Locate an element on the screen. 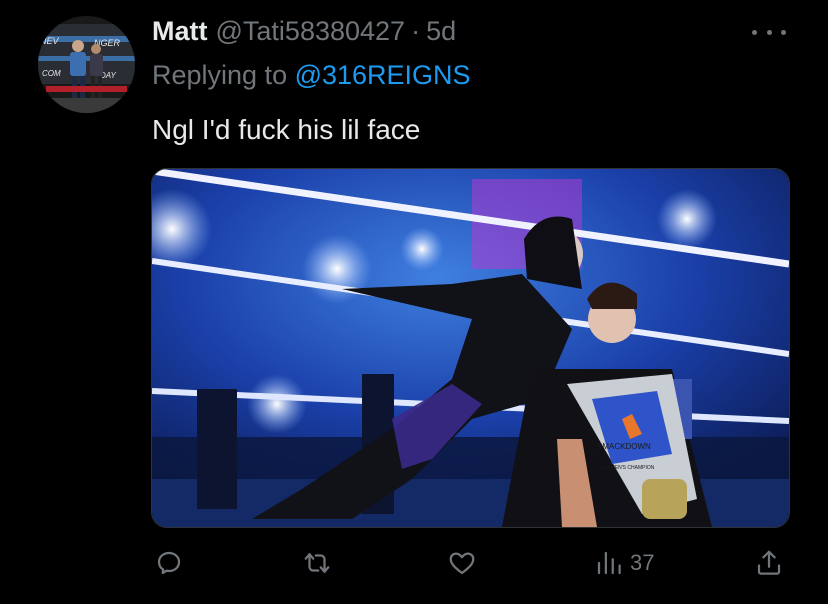 The height and width of the screenshot is (604, 828). title-belt-text: SMACKDOWN is located at coordinates (624, 446).